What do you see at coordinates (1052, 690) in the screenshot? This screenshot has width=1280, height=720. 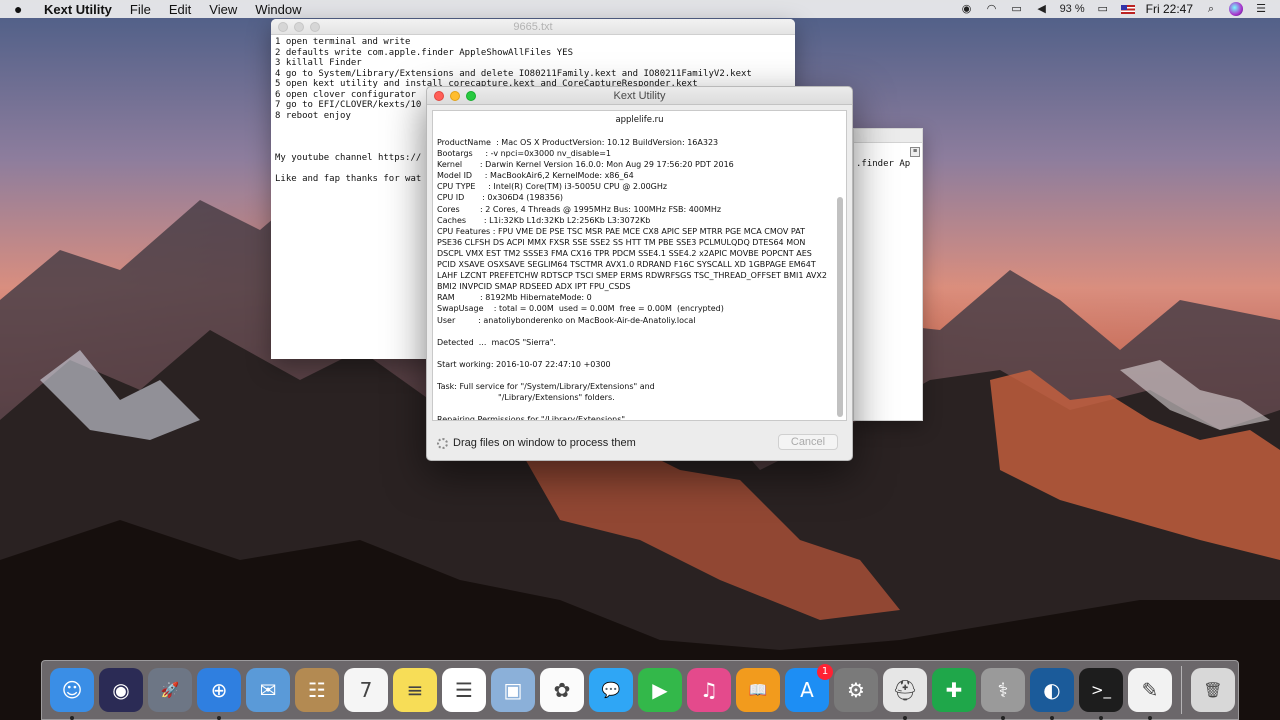 I see `dock-item-glyph: ◐` at bounding box center [1052, 690].